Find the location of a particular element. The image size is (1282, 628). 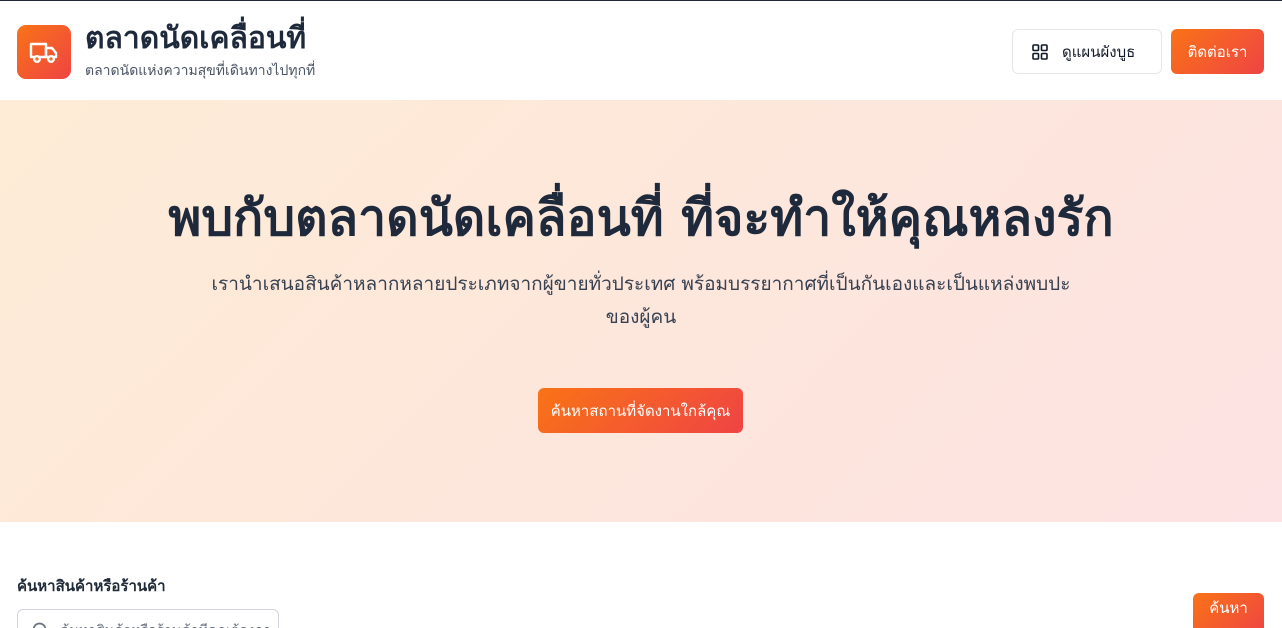

booth-map-button: ดูแผนผังบูธ is located at coordinates (1087, 51).